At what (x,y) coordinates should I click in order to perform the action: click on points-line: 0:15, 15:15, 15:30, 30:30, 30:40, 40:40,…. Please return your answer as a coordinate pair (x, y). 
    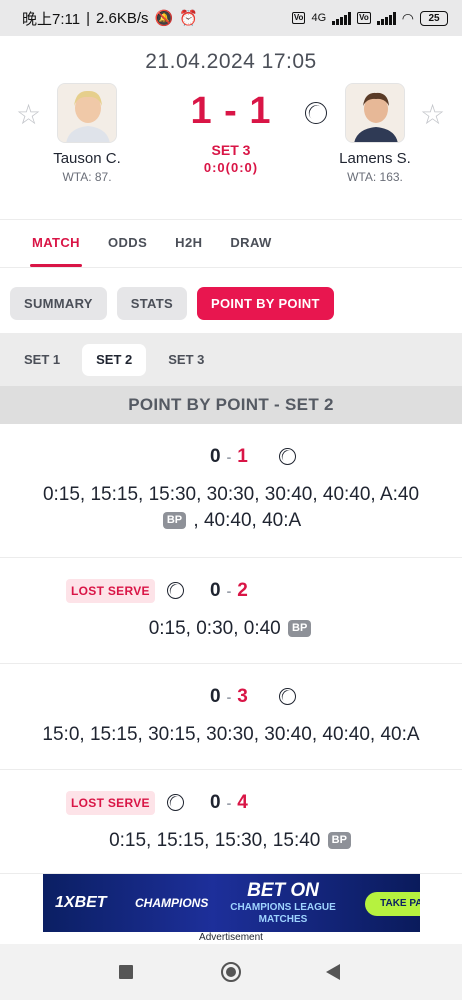
    Looking at the image, I should click on (231, 494).